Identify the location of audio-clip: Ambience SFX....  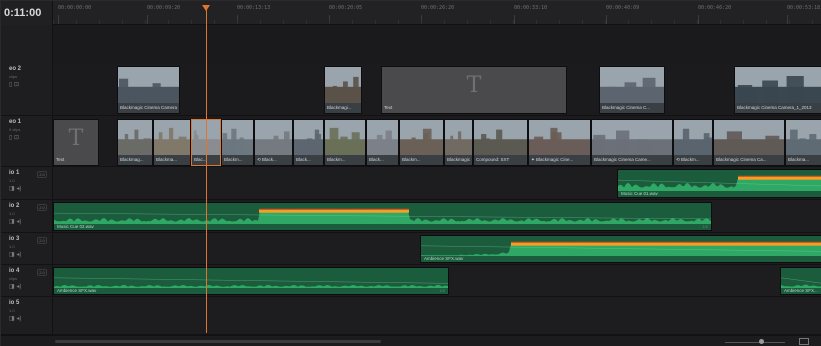
(800, 281).